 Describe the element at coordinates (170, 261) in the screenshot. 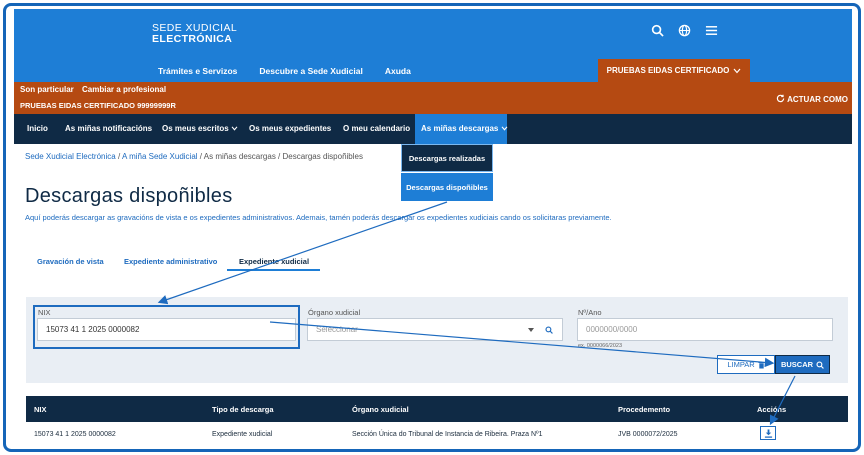

I see `tab-expediente-administrativo: Expediente administrativo` at that location.